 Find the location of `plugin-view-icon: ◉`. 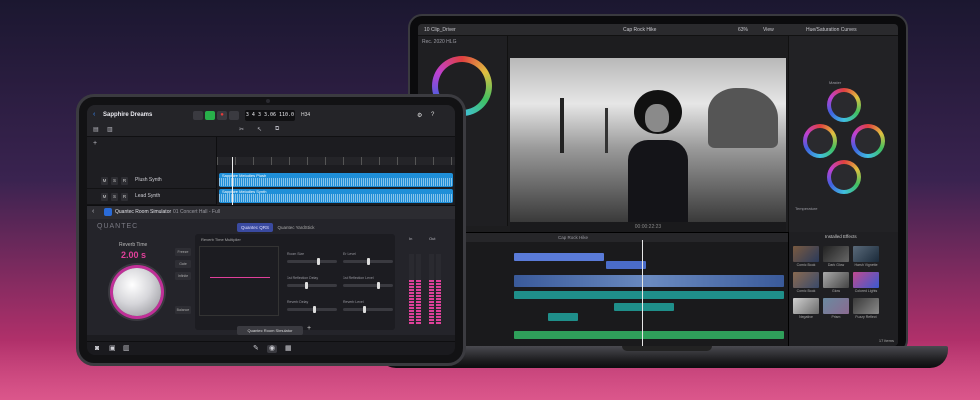

plugin-view-icon: ◉ is located at coordinates (272, 349).